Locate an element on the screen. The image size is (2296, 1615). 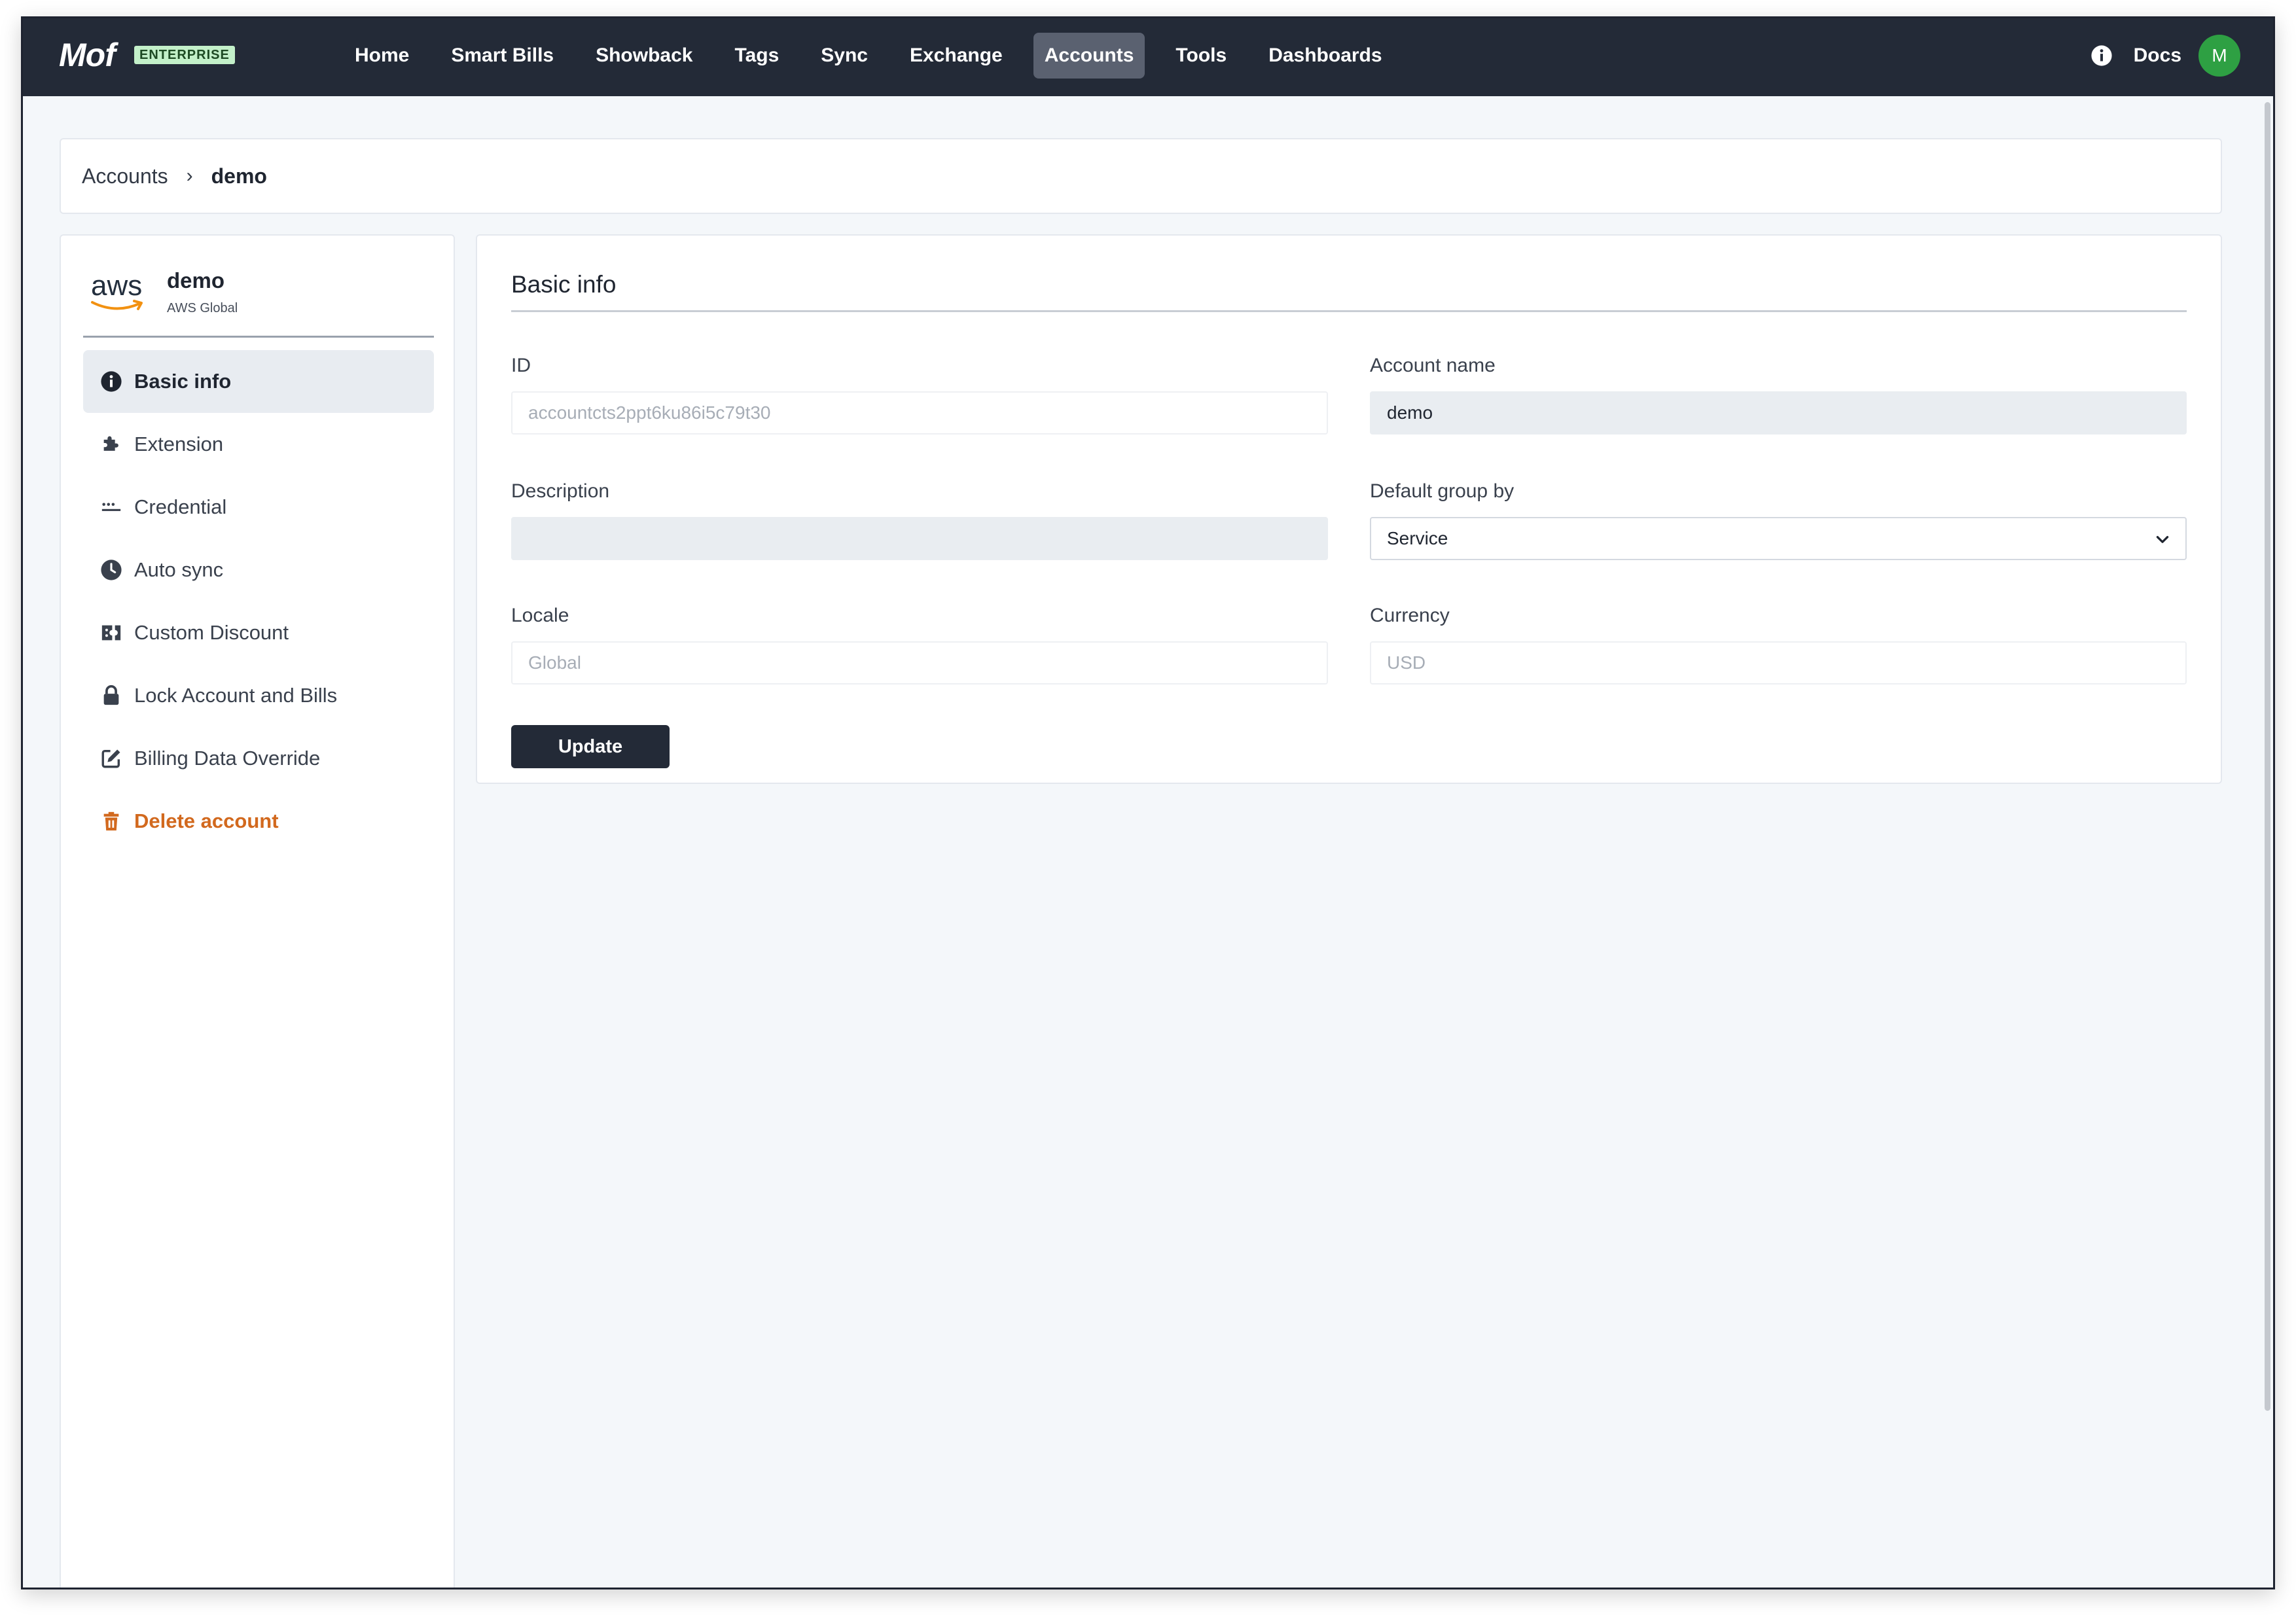
section-divider is located at coordinates (1349, 311).